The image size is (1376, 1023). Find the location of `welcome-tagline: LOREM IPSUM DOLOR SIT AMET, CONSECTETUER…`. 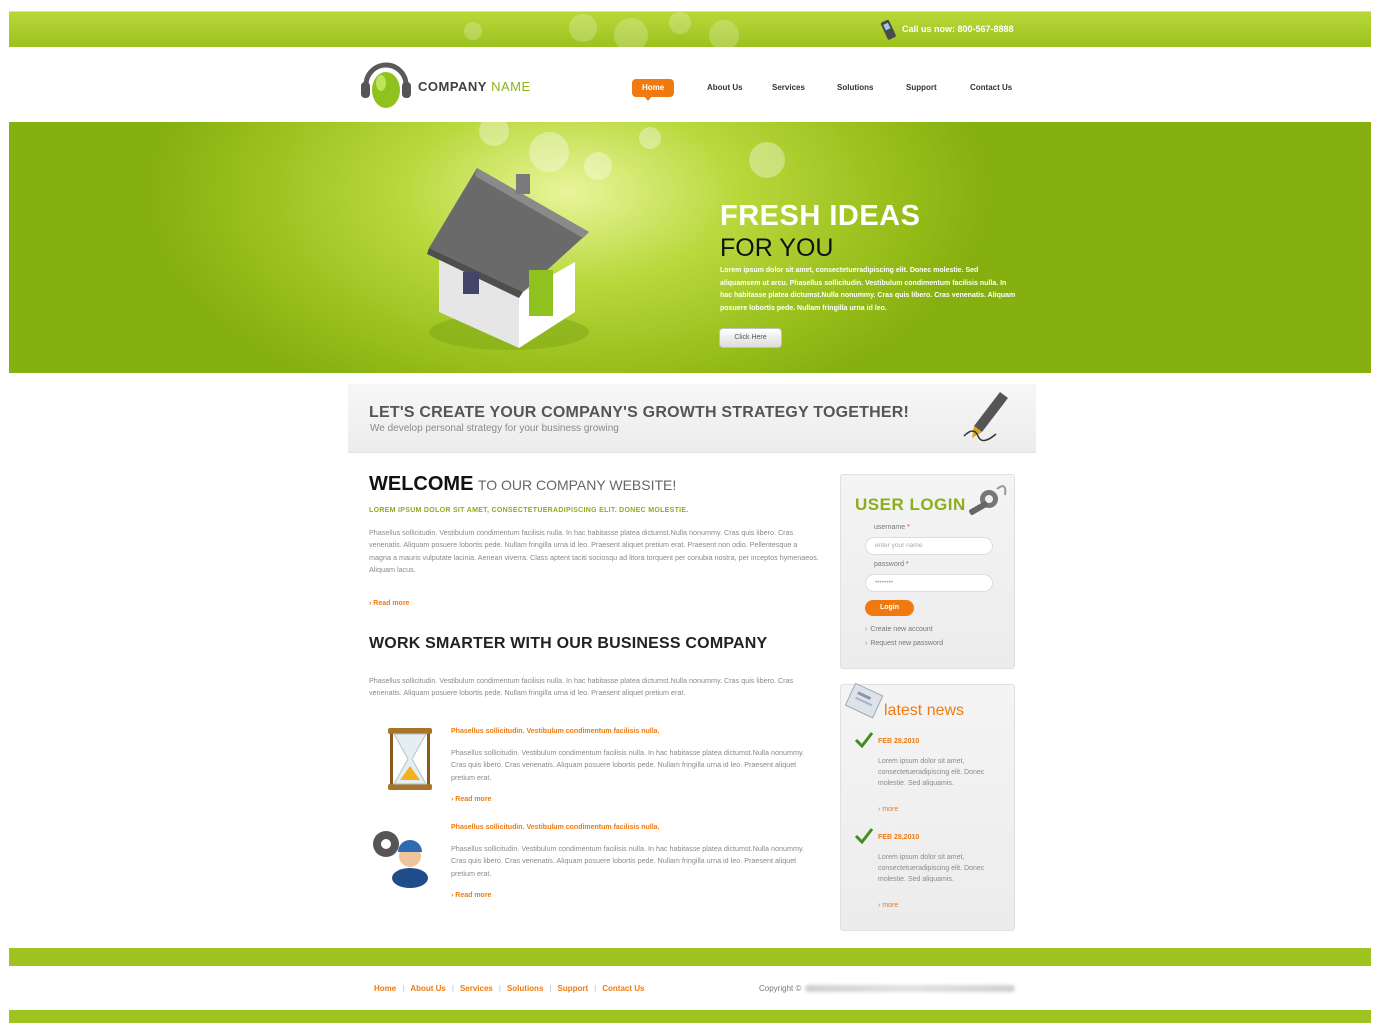

welcome-tagline: LOREM IPSUM DOLOR SIT AMET, CONSECTETUER… is located at coordinates (529, 510).